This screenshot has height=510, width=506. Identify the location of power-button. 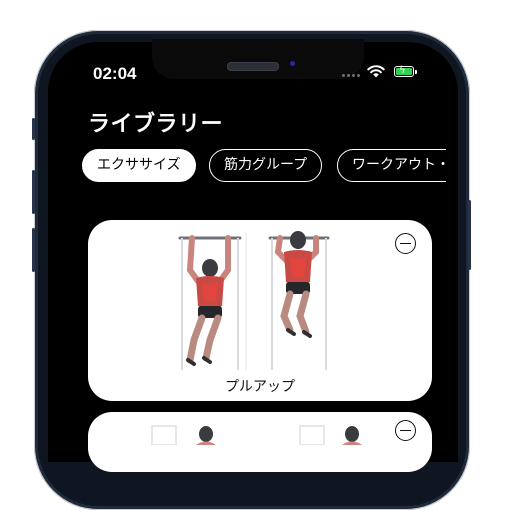
(469, 235).